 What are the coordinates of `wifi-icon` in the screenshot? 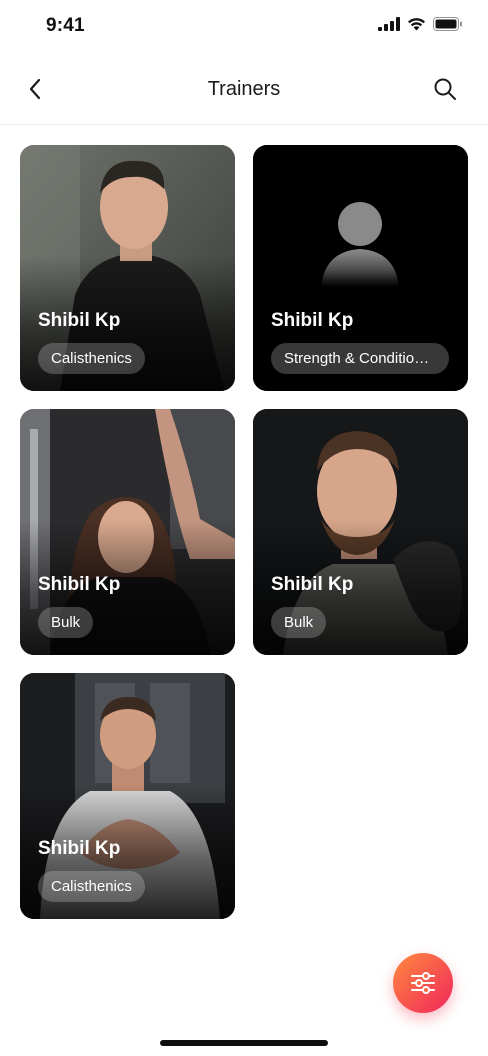 It's located at (416, 24).